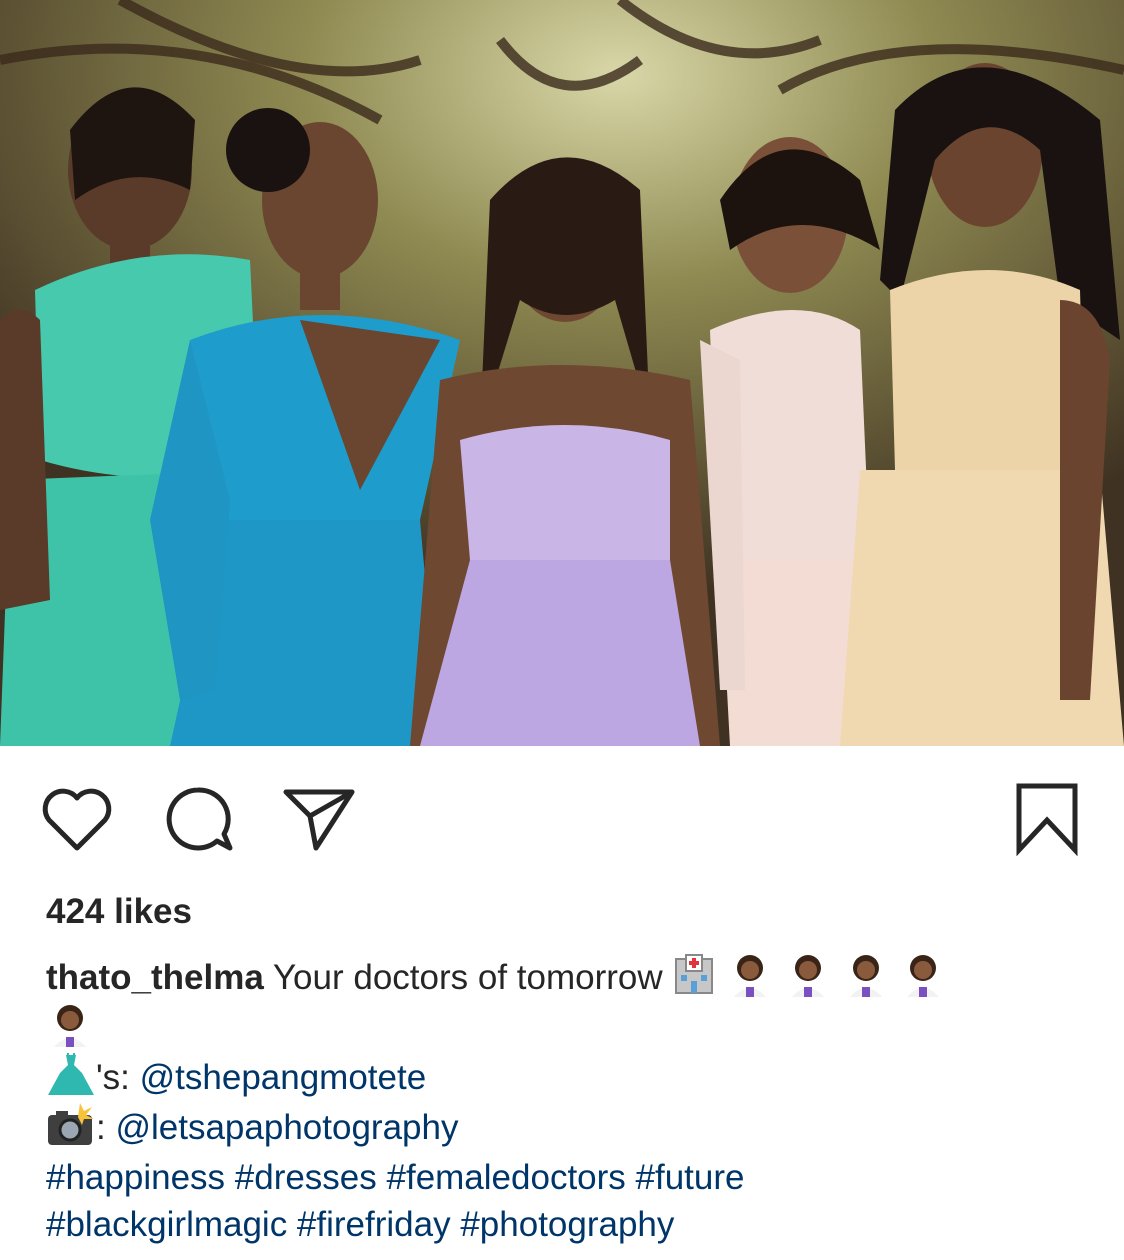 The height and width of the screenshot is (1260, 1124). I want to click on caption-line-dress-credit: 's: @tshepangmotete, so click(566, 1078).